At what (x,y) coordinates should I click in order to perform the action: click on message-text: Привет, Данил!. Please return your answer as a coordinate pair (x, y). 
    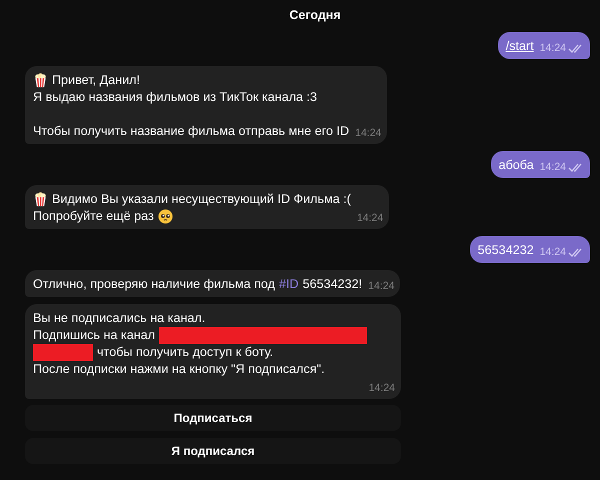
    Looking at the image, I should click on (96, 80).